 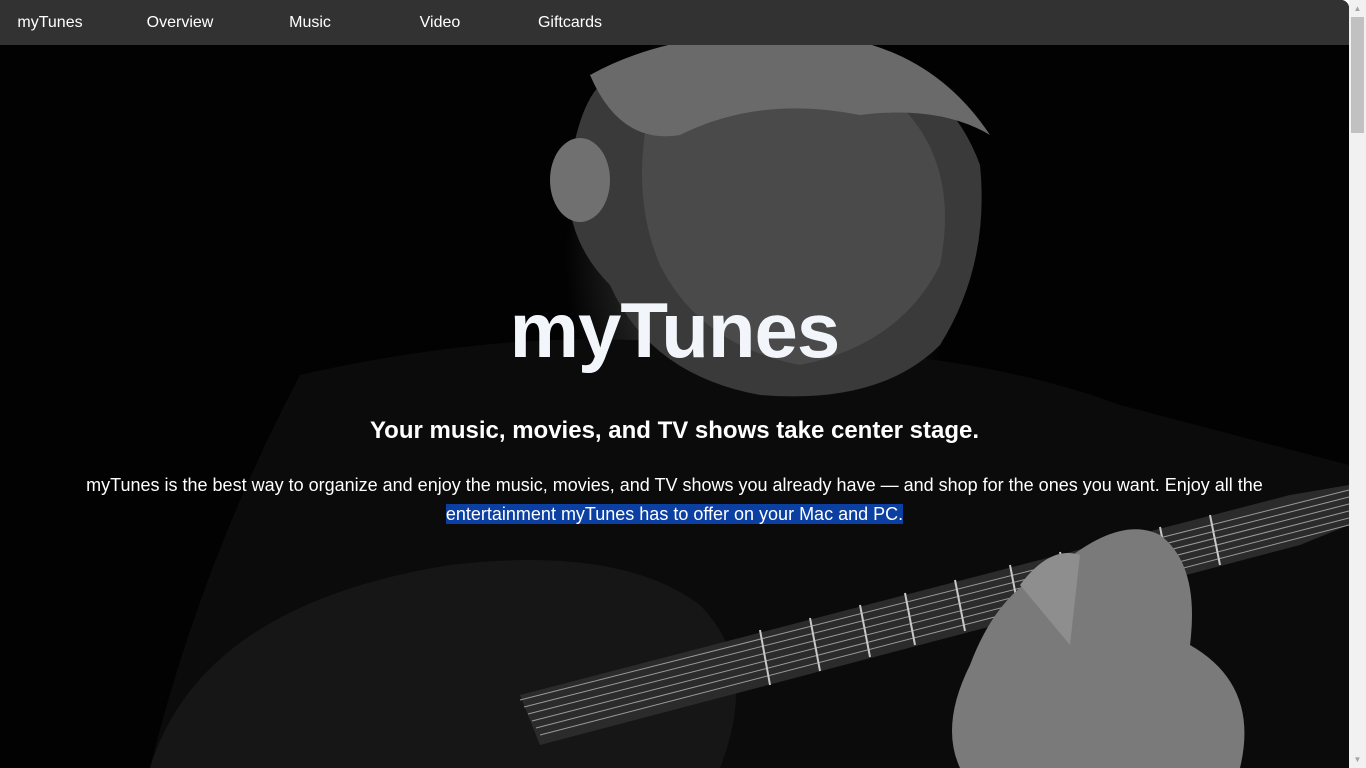 I want to click on nav-item-overview: Overview, so click(x=180, y=22).